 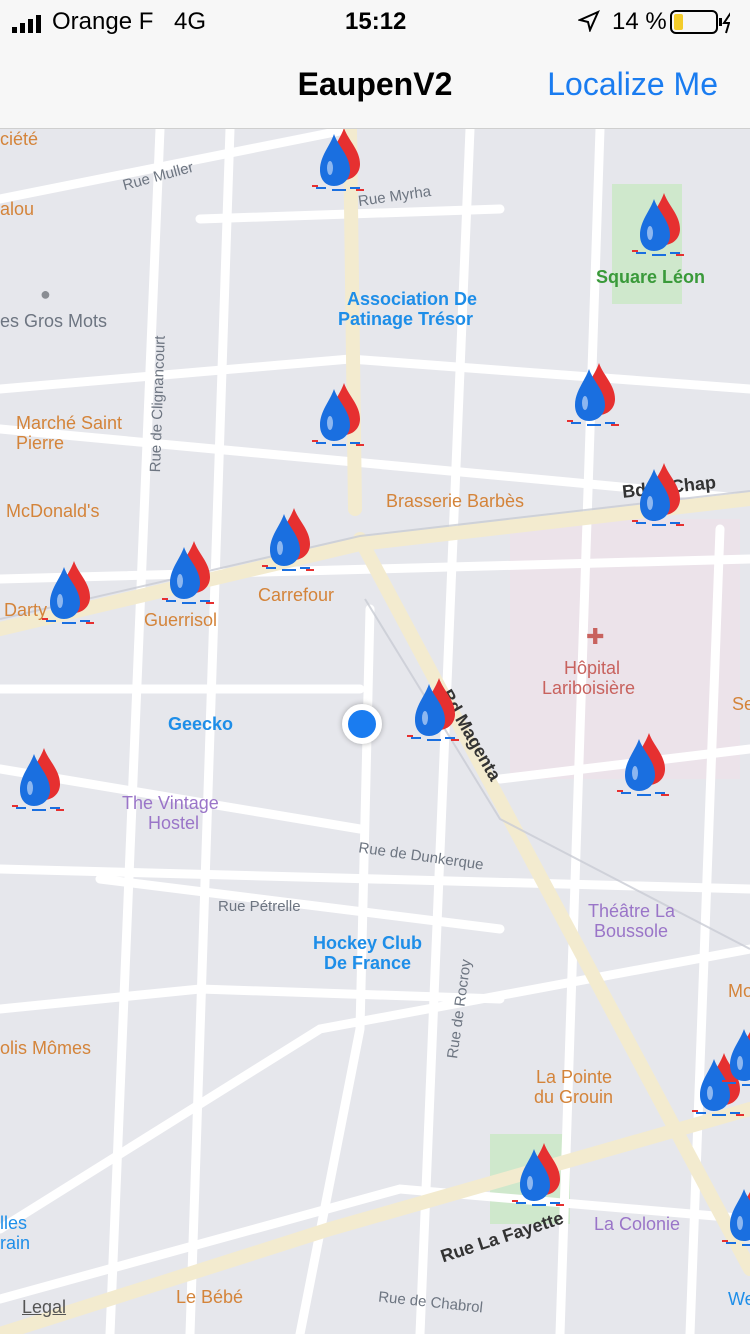 I want to click on carrier-text: Orange F, so click(x=103, y=21).